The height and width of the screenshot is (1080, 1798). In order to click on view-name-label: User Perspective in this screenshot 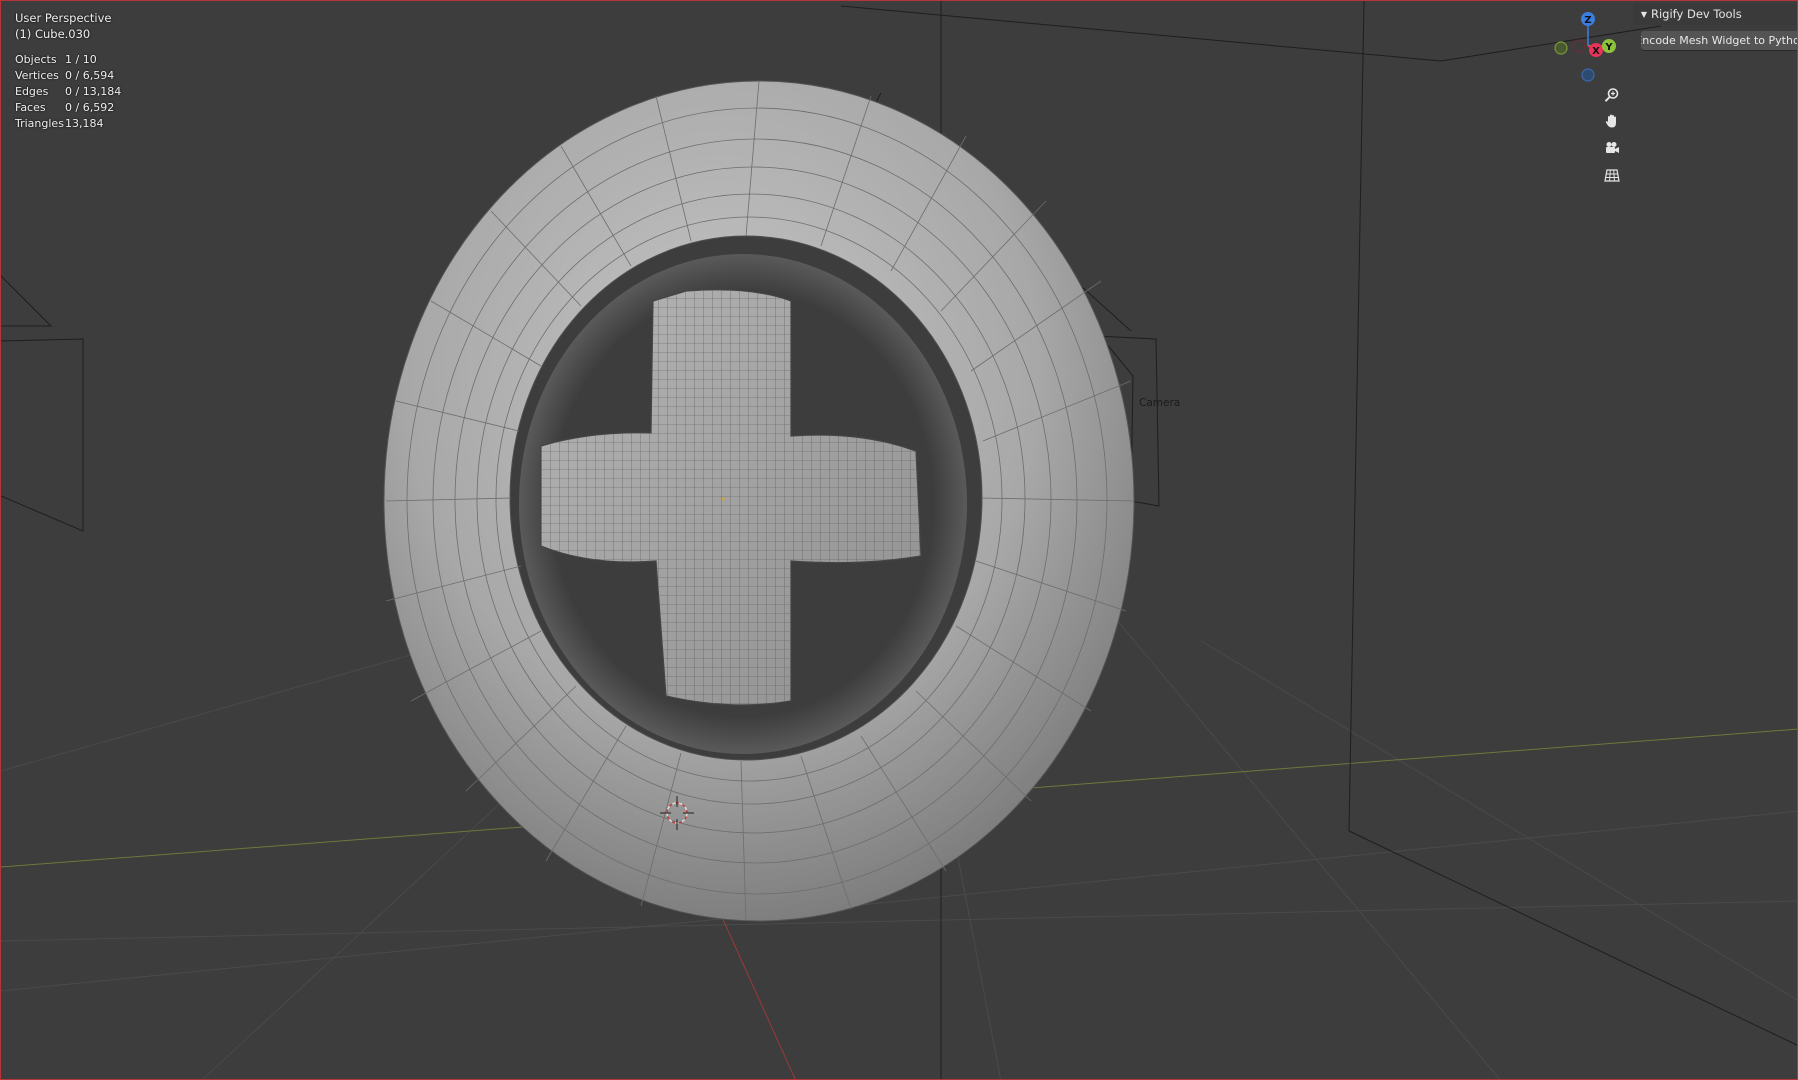, I will do `click(63, 18)`.